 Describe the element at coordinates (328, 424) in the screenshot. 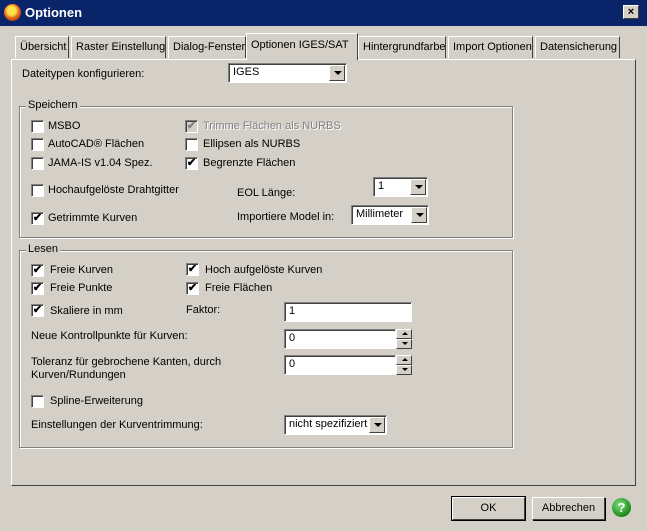

I see `curve-trimming-value: nicht spezifiziert` at that location.